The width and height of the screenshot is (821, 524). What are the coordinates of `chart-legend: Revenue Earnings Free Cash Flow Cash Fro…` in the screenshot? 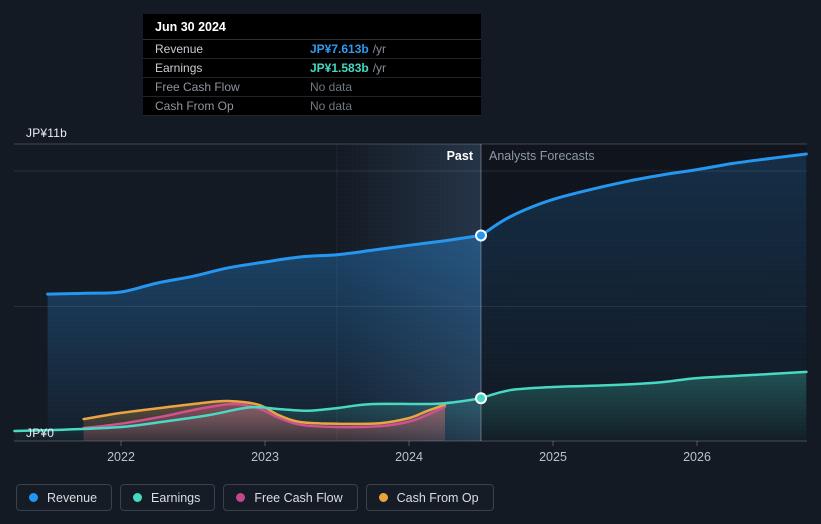 It's located at (255, 497).